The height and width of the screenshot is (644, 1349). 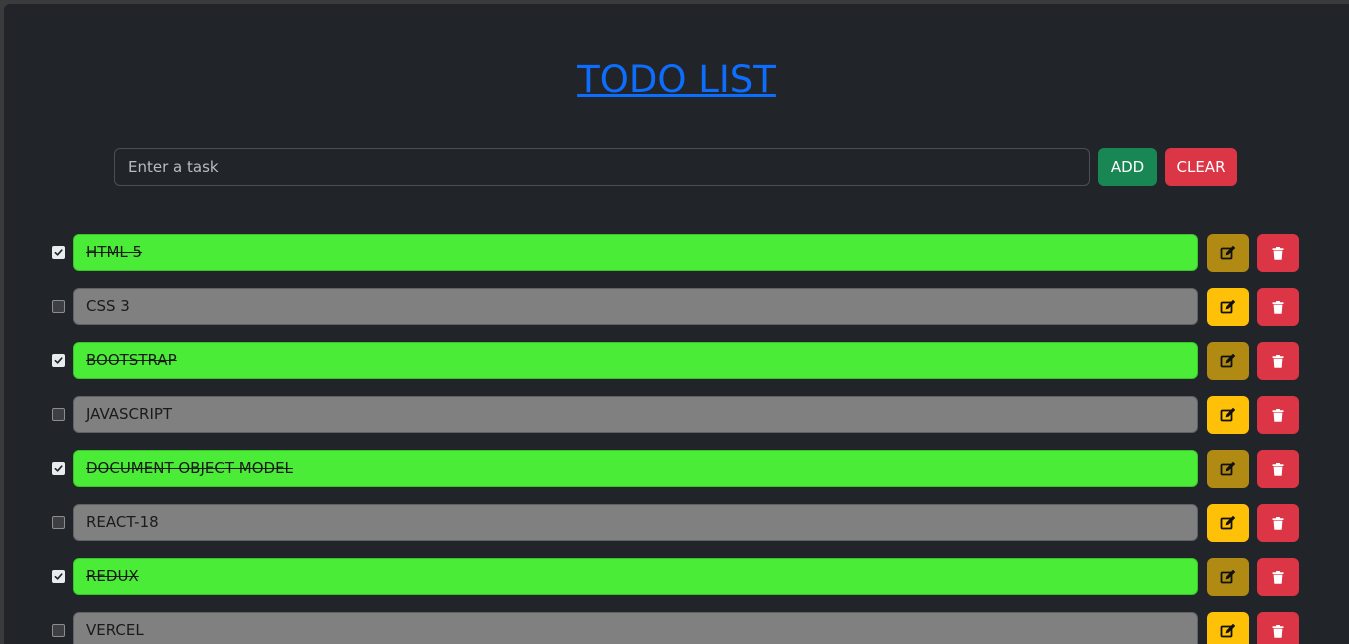 I want to click on add-button: ADD, so click(x=1127, y=167).